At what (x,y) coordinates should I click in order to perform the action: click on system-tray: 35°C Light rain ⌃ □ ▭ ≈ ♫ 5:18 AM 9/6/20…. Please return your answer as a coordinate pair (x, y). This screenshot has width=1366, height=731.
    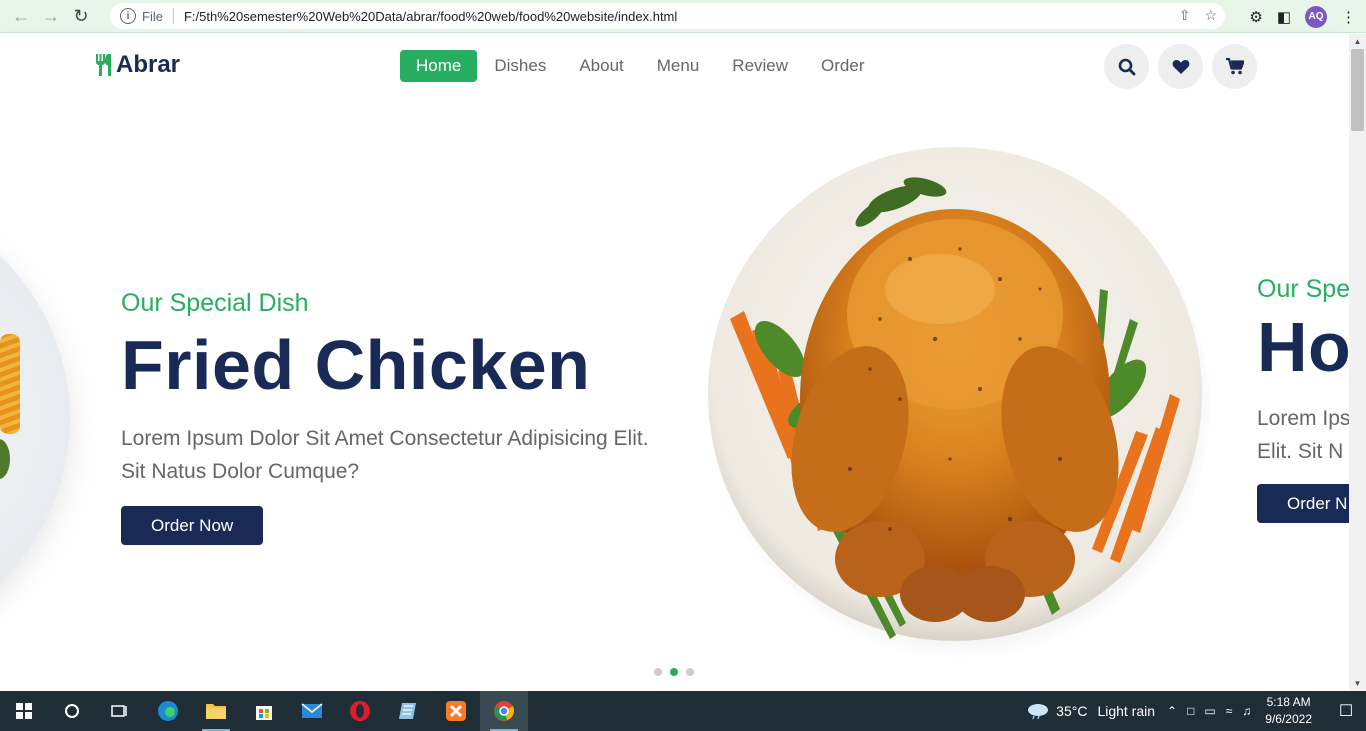
    Looking at the image, I should click on (1196, 711).